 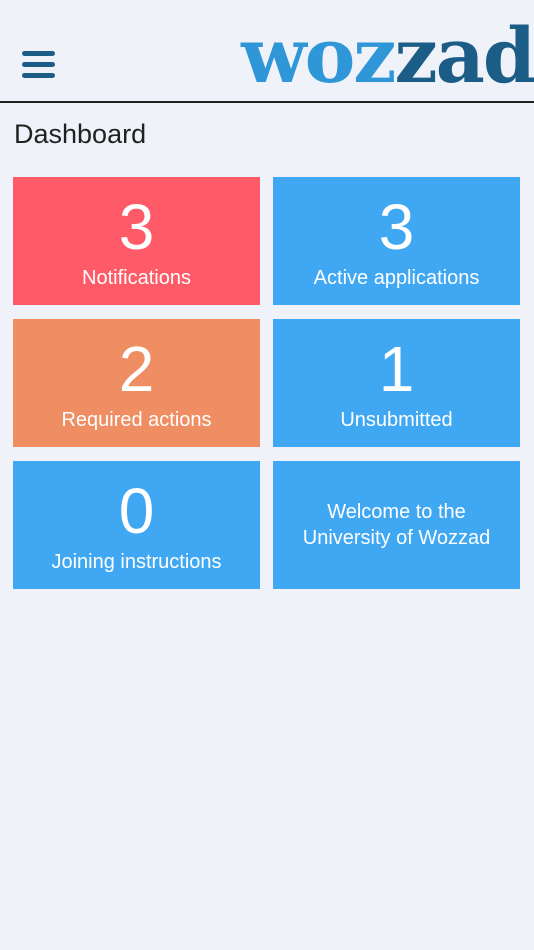 I want to click on welcome-line-1: Welcome to the, so click(x=396, y=512).